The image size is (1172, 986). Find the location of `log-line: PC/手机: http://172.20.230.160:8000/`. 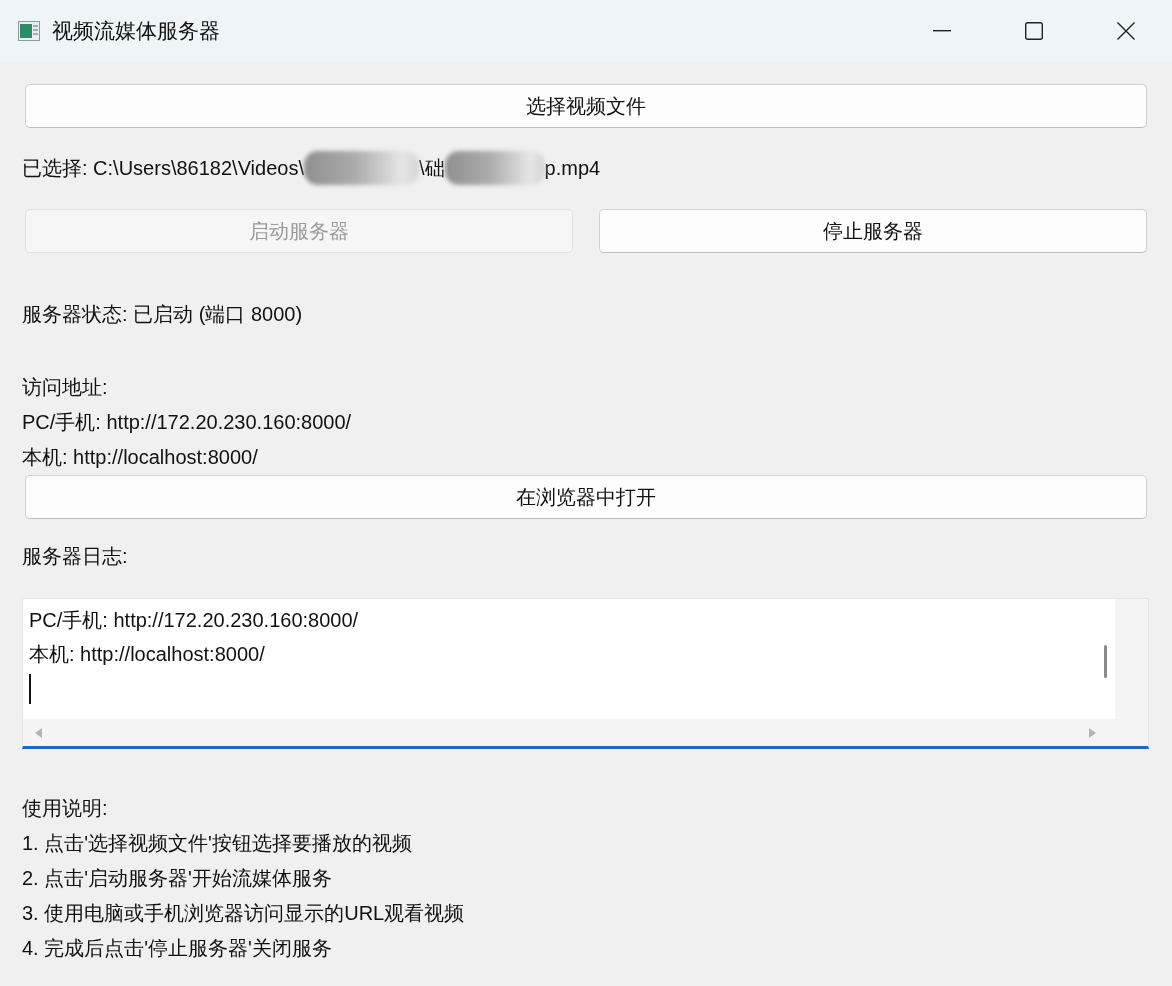

log-line: PC/手机: http://172.20.230.160:8000/ is located at coordinates (194, 620).